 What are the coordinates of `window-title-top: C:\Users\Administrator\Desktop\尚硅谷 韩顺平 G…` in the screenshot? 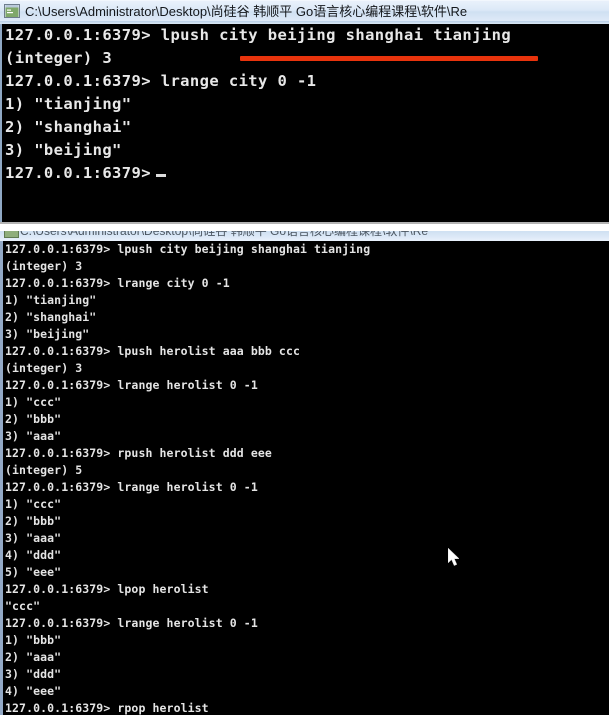 It's located at (246, 11).